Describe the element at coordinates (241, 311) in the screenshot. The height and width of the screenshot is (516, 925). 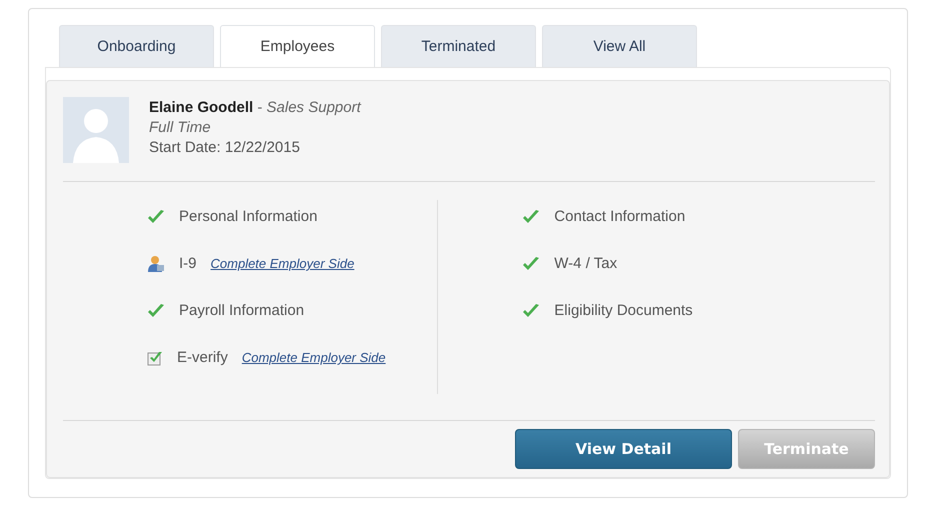
I see `task-label: Payroll Information` at that location.